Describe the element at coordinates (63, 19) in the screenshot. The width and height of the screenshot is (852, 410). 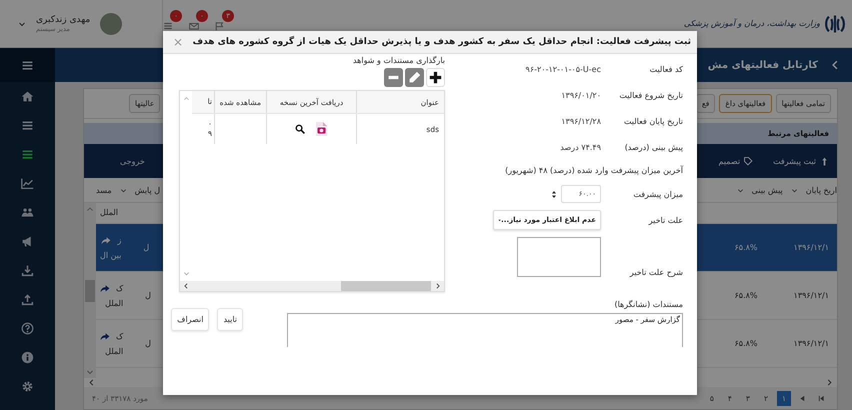
I see `user-name: مهدی زندکبری` at that location.